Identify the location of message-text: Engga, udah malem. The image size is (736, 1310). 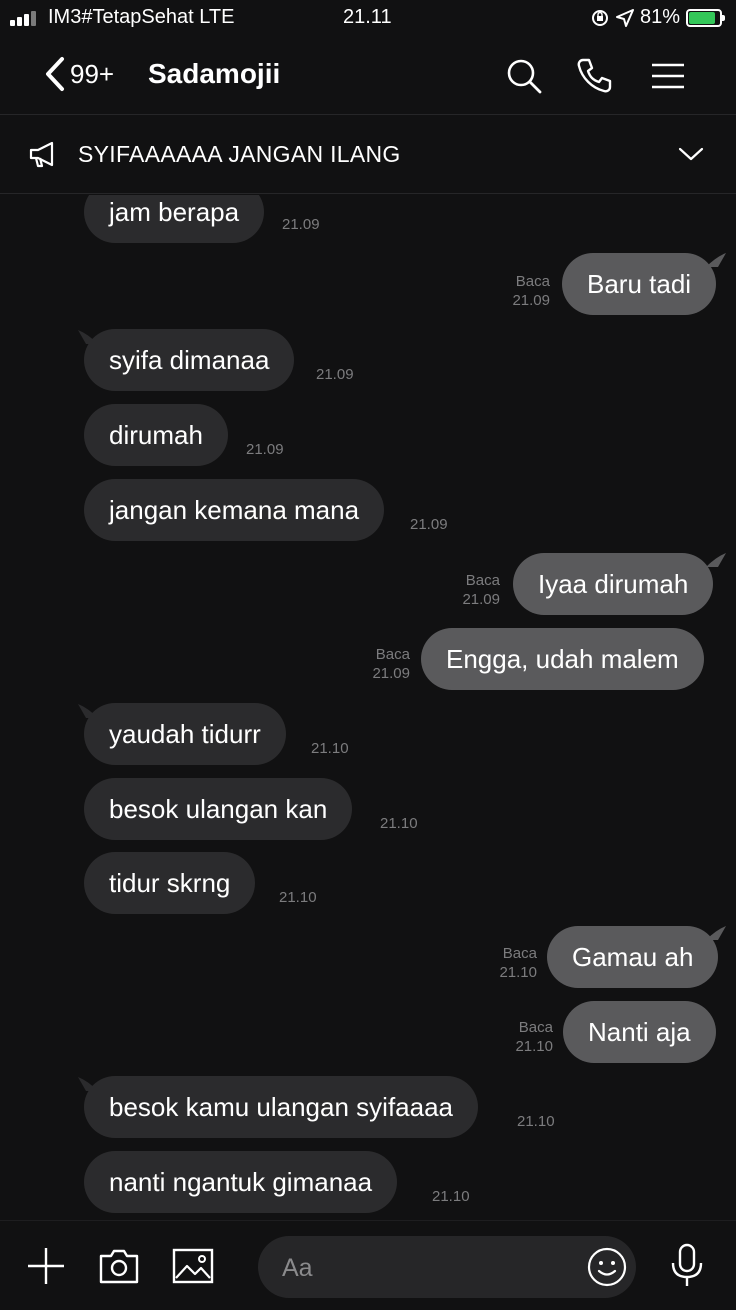
(562, 659).